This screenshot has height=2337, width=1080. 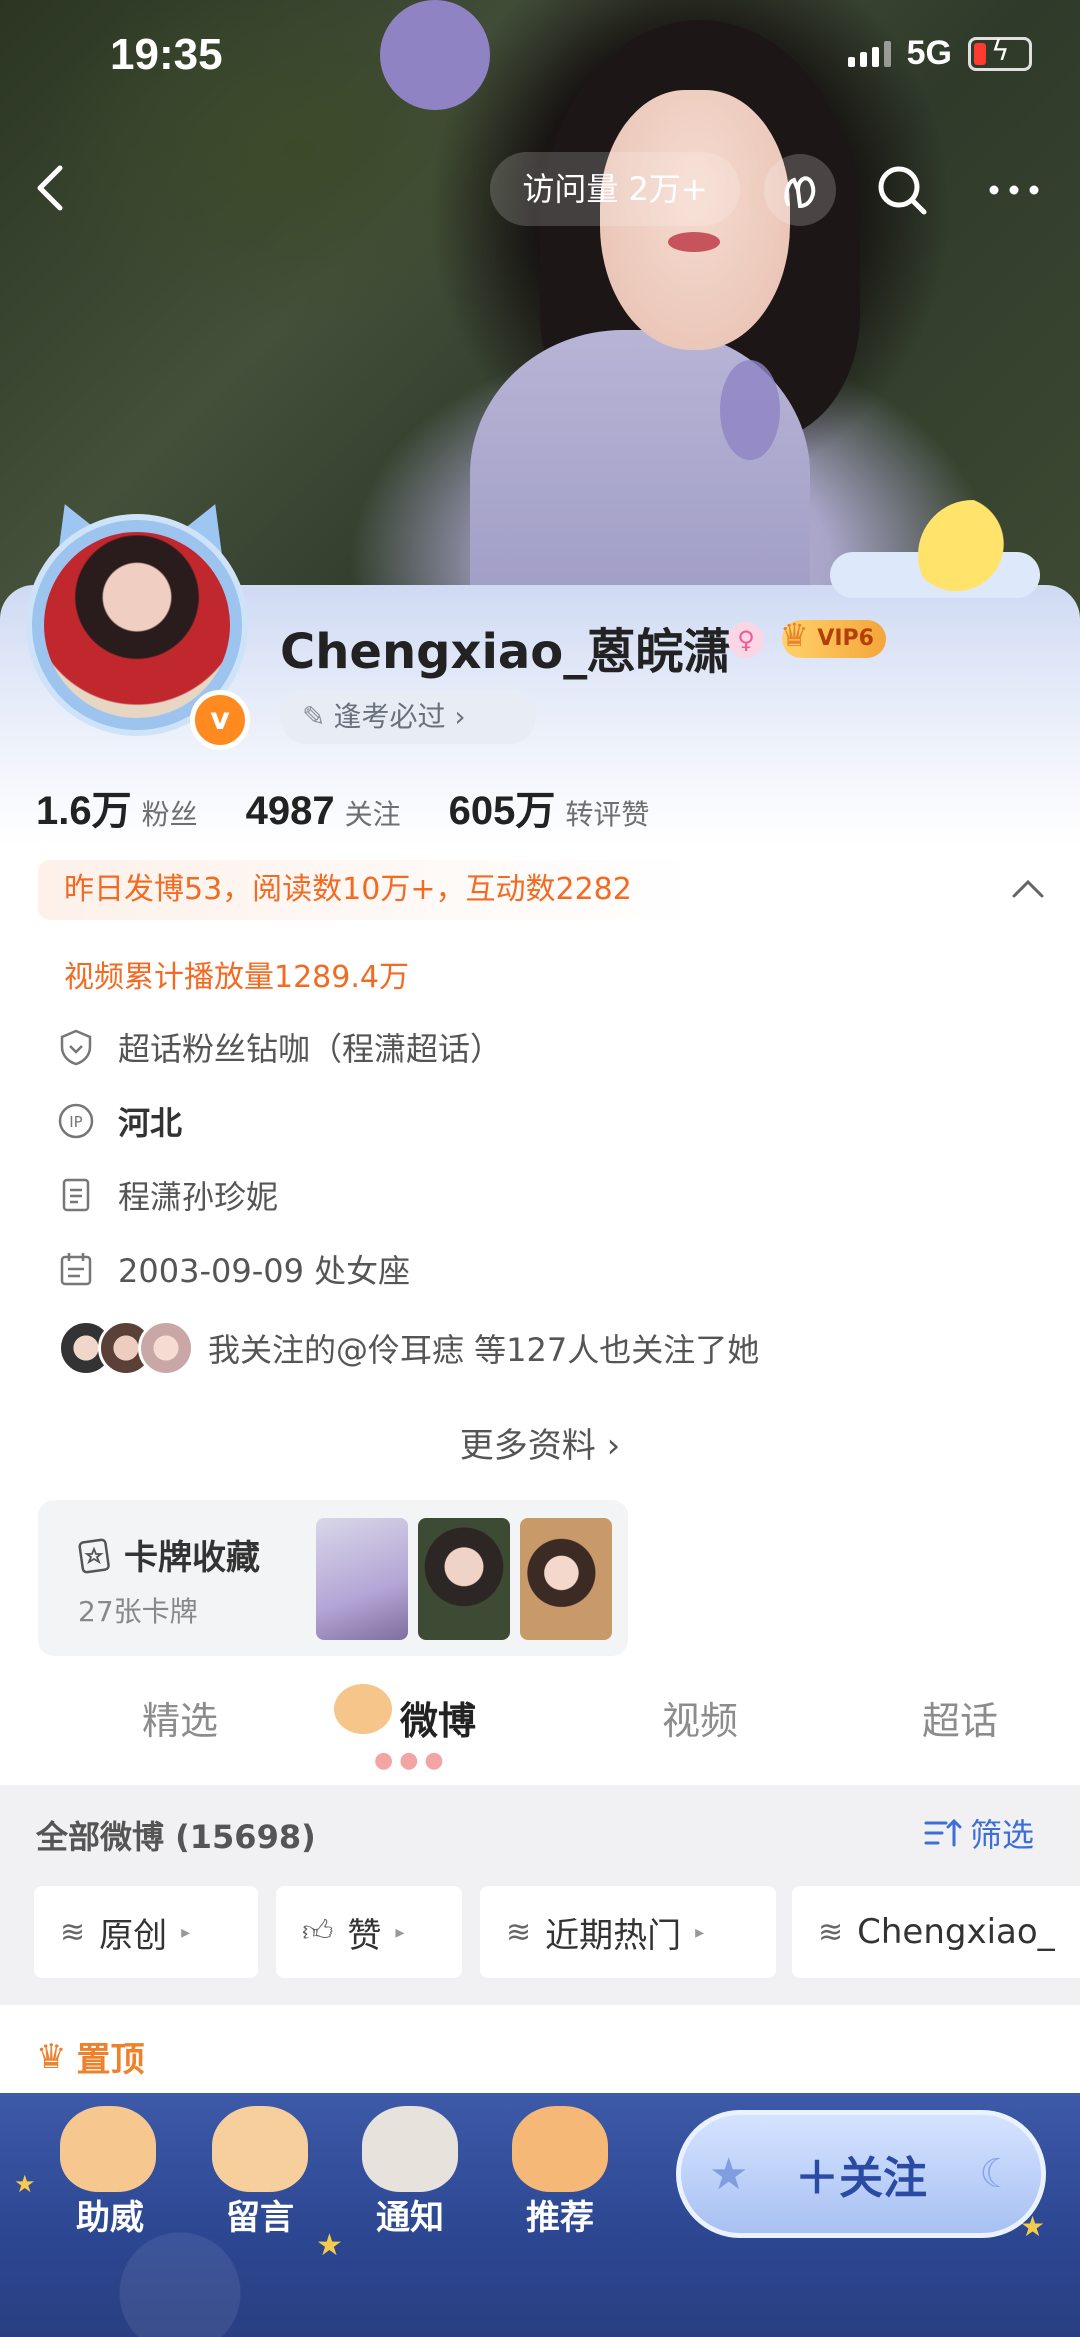 What do you see at coordinates (502, 811) in the screenshot?
I see `stat-value: 605万` at bounding box center [502, 811].